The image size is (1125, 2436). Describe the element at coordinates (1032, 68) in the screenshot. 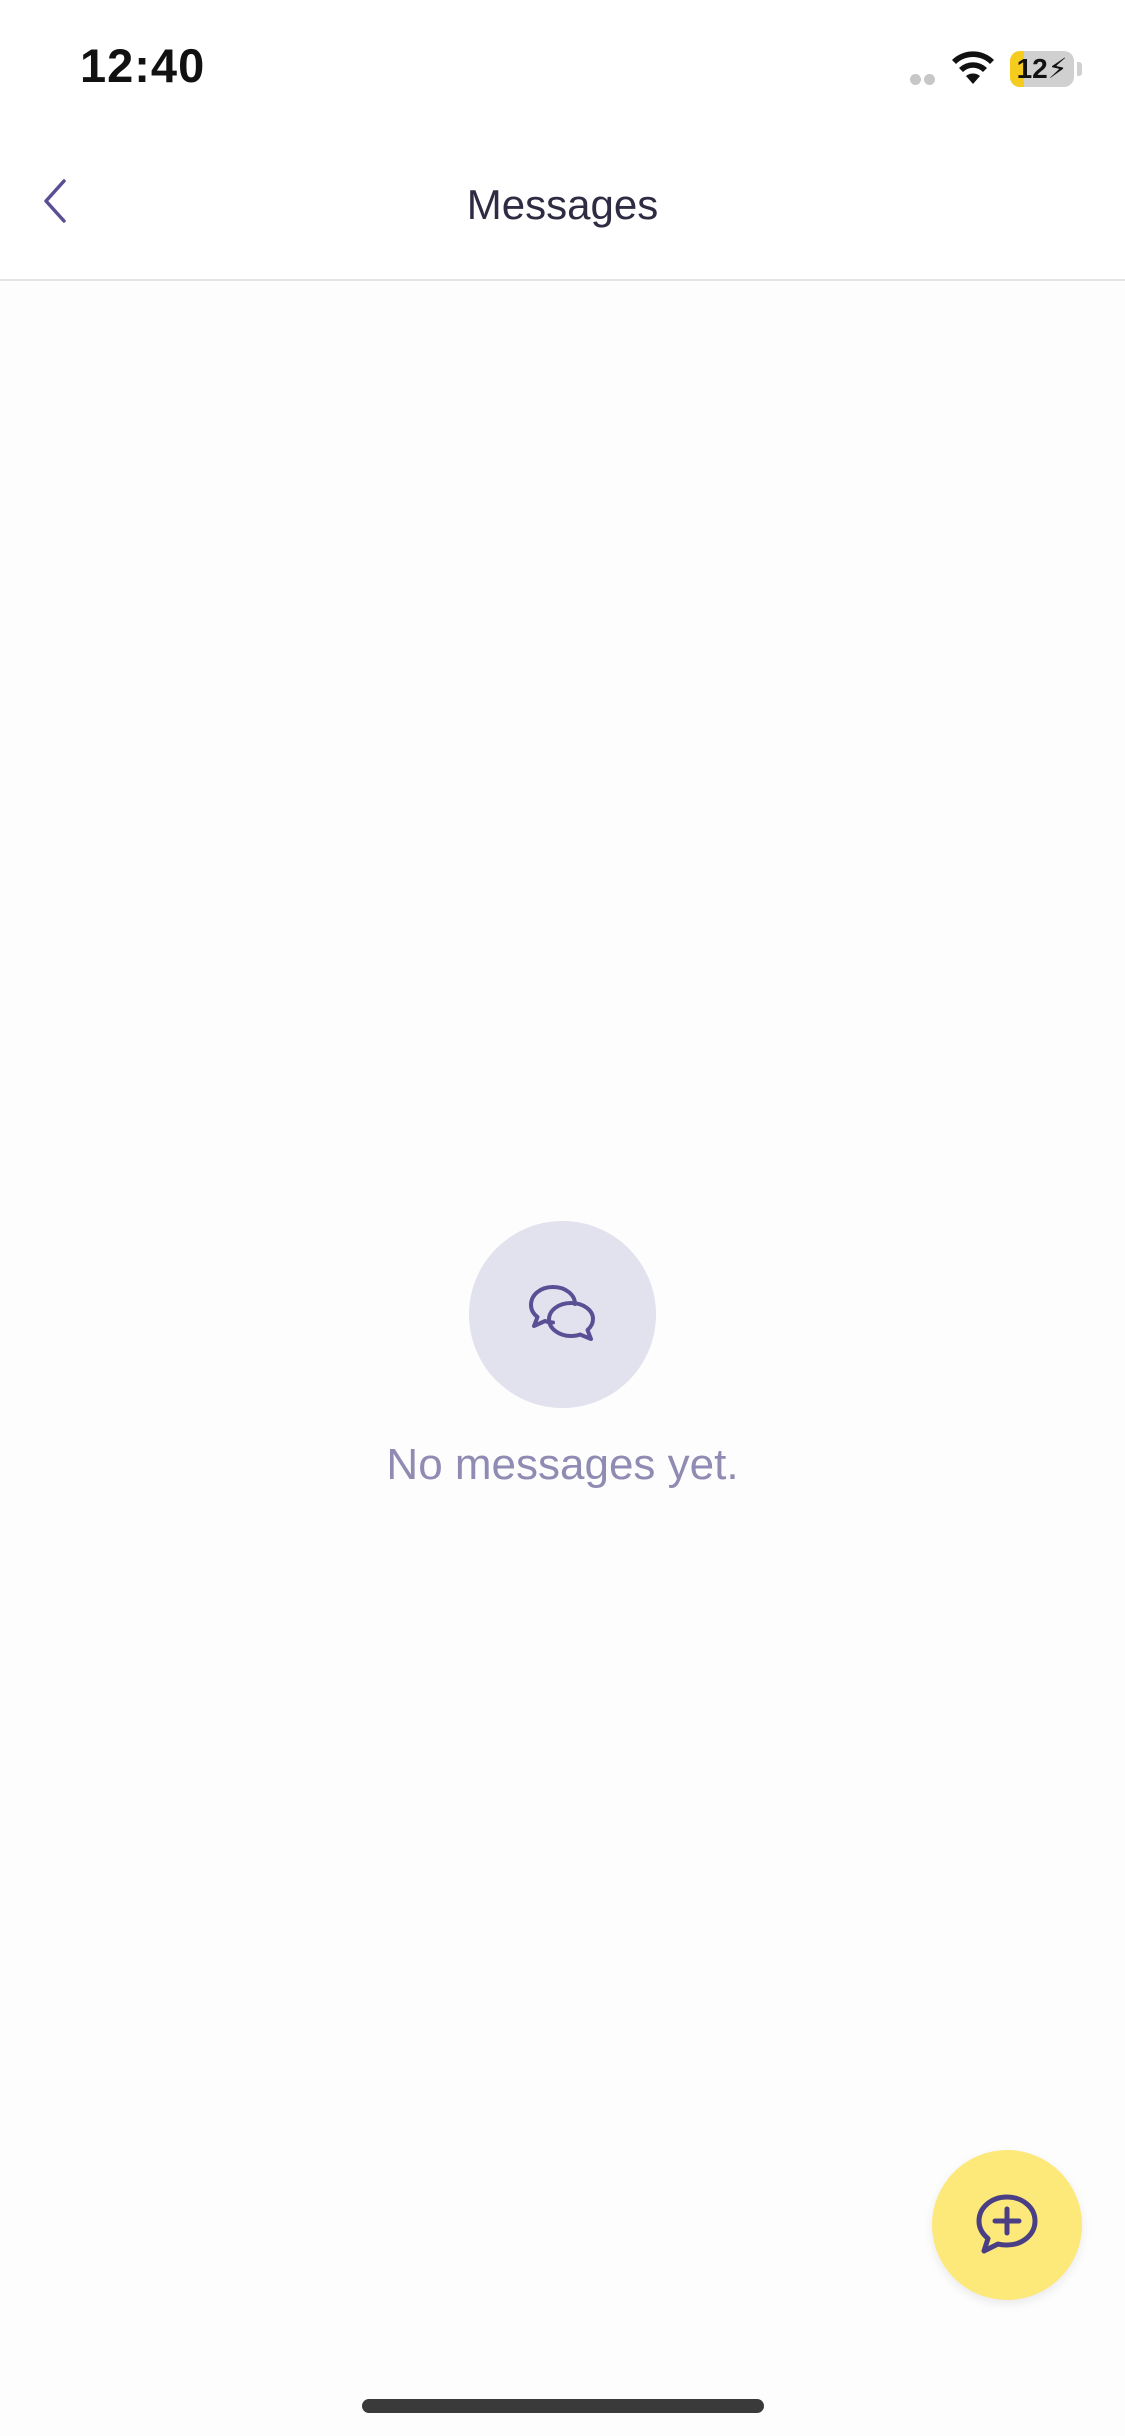

I see `battery-percent: 12` at that location.